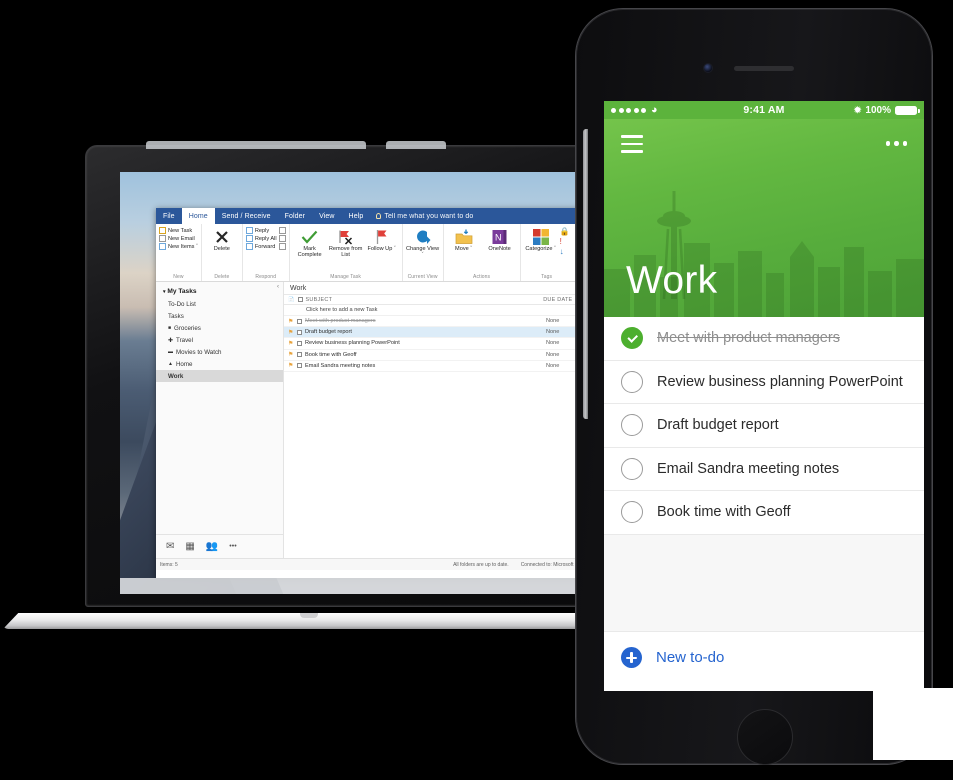  Describe the element at coordinates (198, 216) in the screenshot. I see `tab-home: Home` at that location.